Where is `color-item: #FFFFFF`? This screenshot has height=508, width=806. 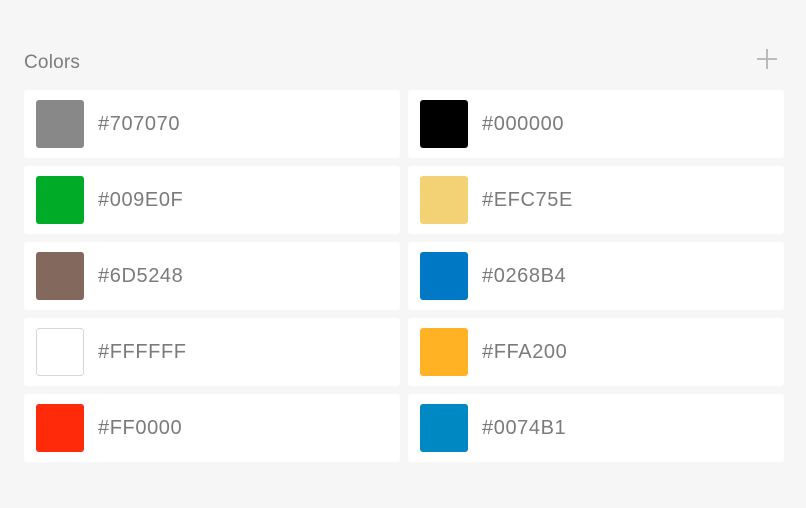 color-item: #FFFFFF is located at coordinates (212, 352).